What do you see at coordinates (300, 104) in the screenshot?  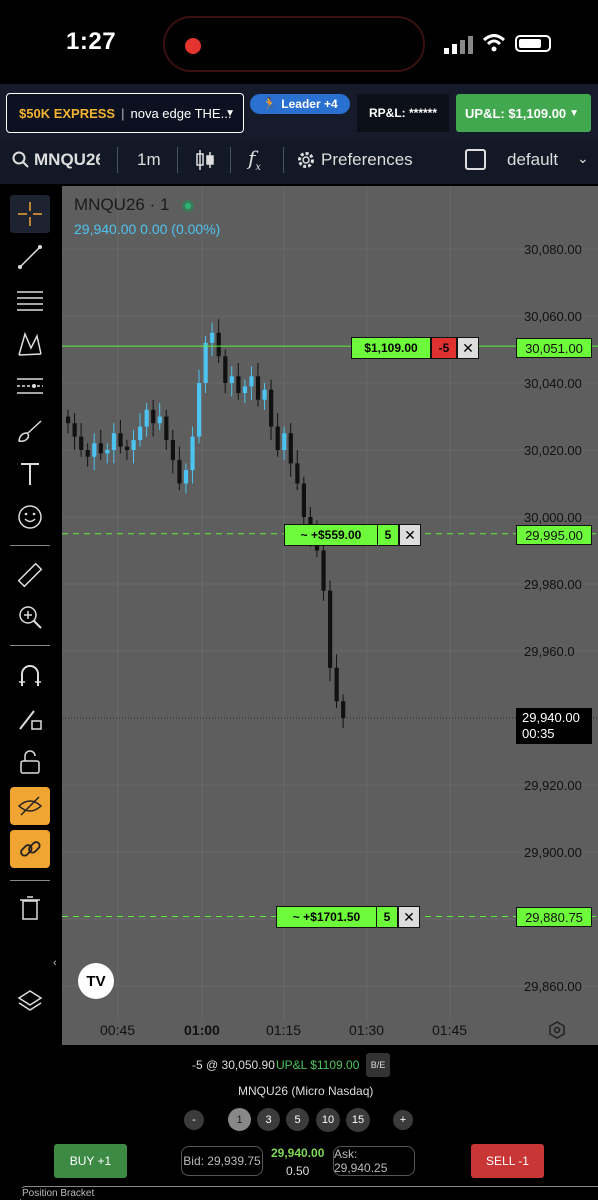 I see `leader-badge: 🏃 Leader +4` at bounding box center [300, 104].